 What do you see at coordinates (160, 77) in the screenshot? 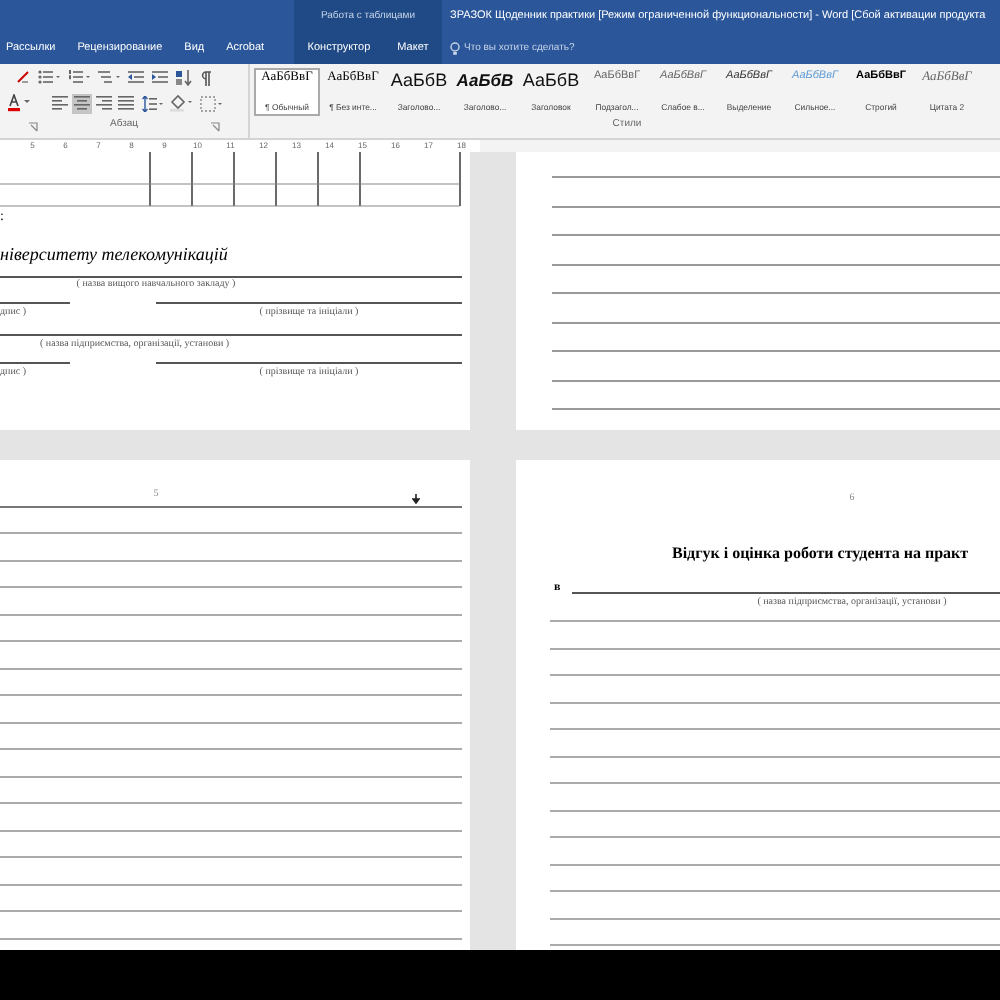
I see `increase-indent-icon` at bounding box center [160, 77].